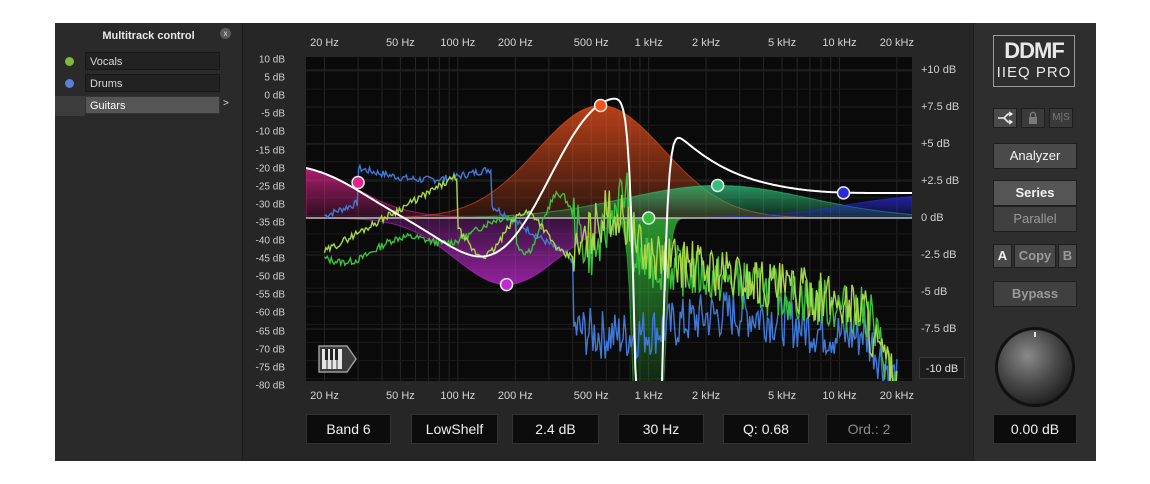 The height and width of the screenshot is (484, 1150). Describe the element at coordinates (1035, 156) in the screenshot. I see `analyzer-button: Analyzer` at that location.